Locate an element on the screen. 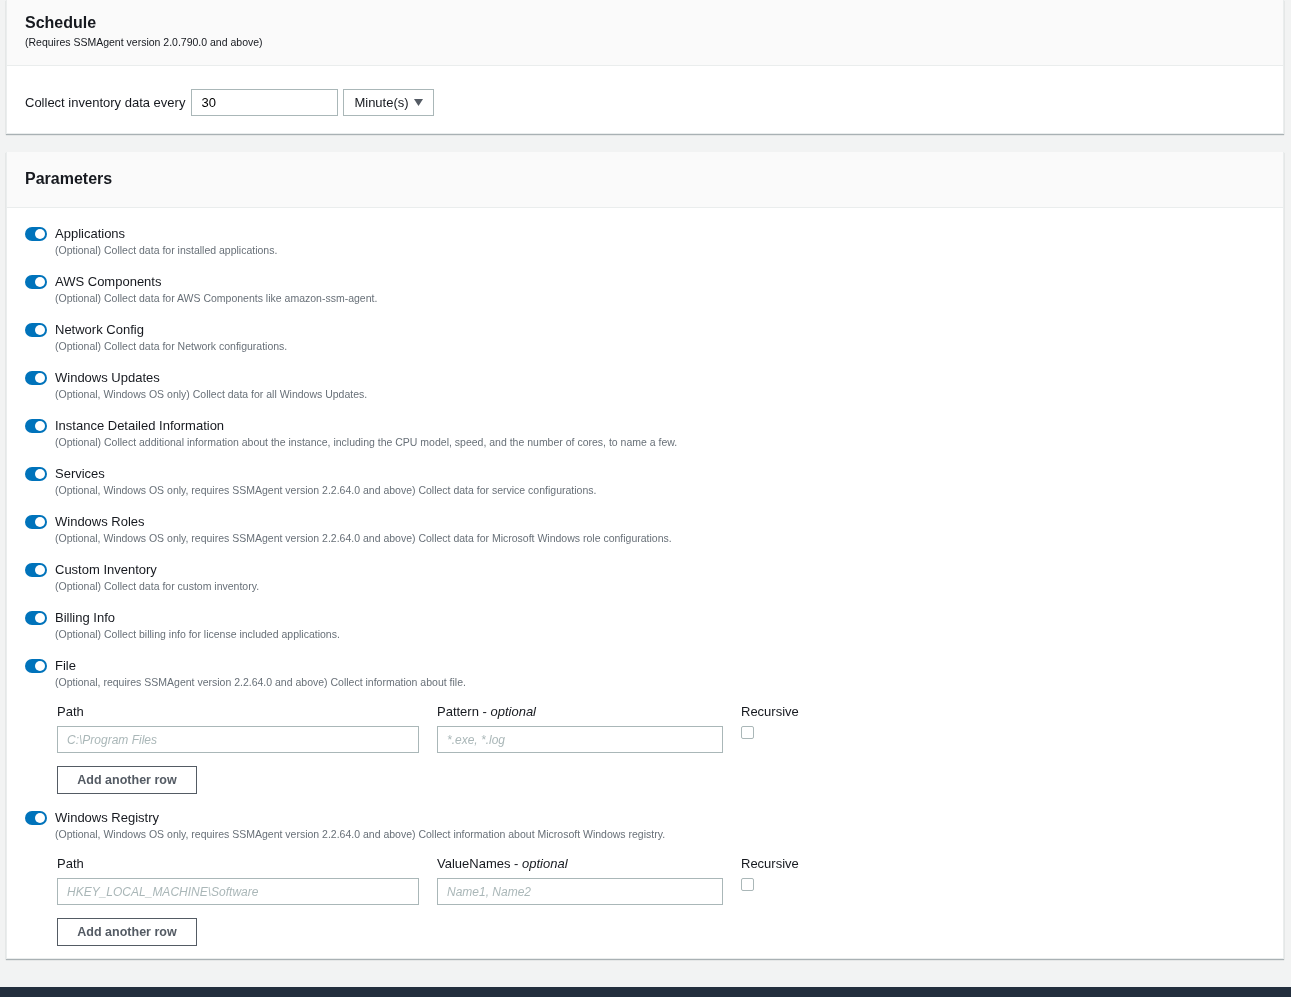  field-label: Pattern - optional is located at coordinates (487, 712).